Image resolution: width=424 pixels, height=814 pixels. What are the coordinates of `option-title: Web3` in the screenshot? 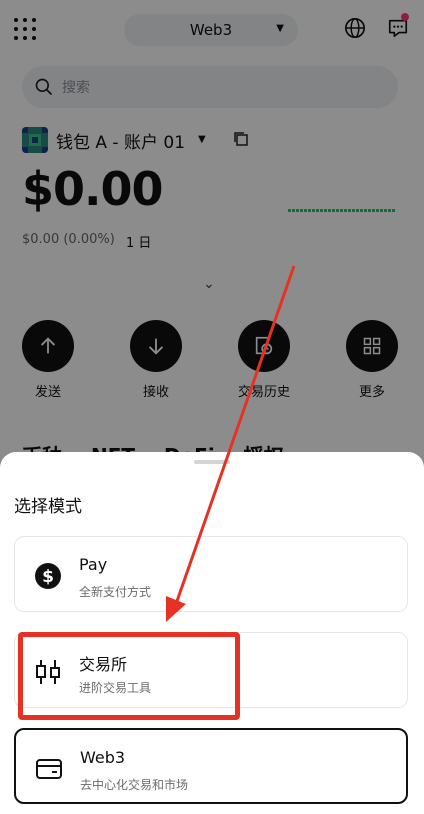 It's located at (103, 757).